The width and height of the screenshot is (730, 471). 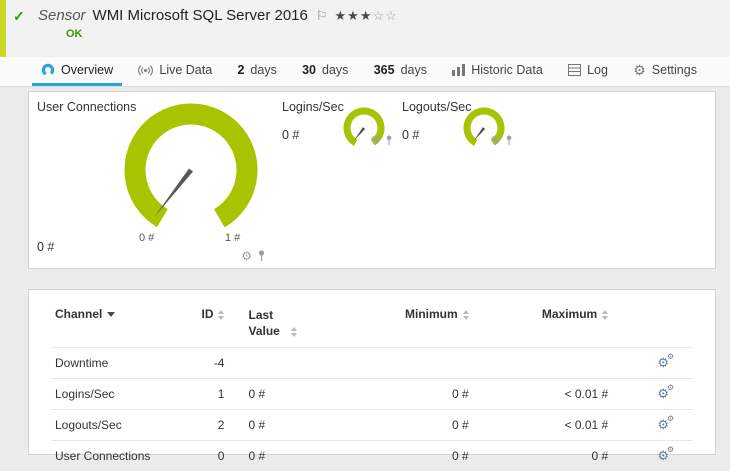 I want to click on broadcast-icon, so click(x=146, y=70).